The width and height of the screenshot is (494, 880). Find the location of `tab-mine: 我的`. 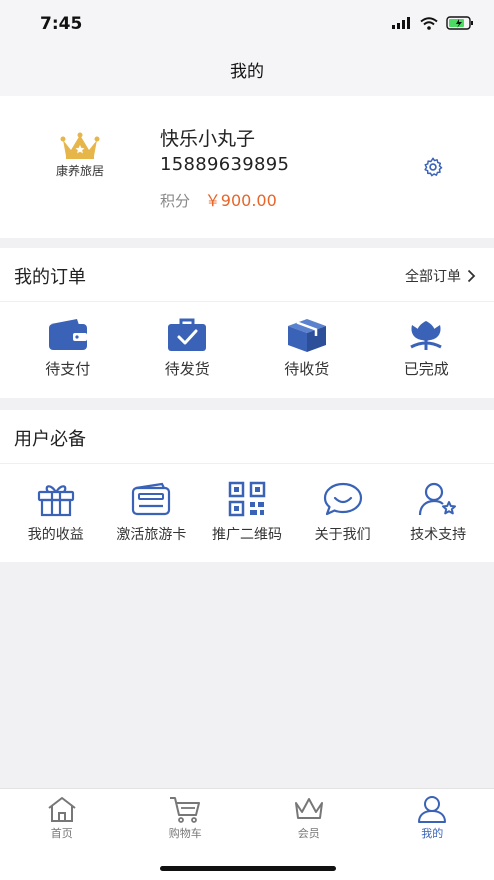

tab-mine: 我的 is located at coordinates (432, 834).